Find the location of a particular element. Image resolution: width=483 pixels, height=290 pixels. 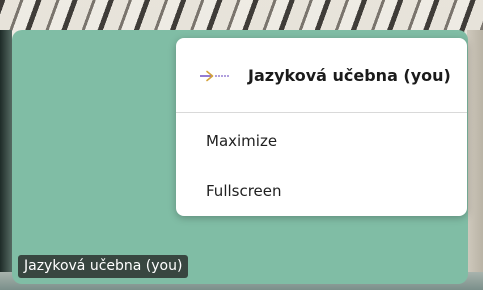

fullscreen-menu-item: Fullscreen is located at coordinates (321, 191).